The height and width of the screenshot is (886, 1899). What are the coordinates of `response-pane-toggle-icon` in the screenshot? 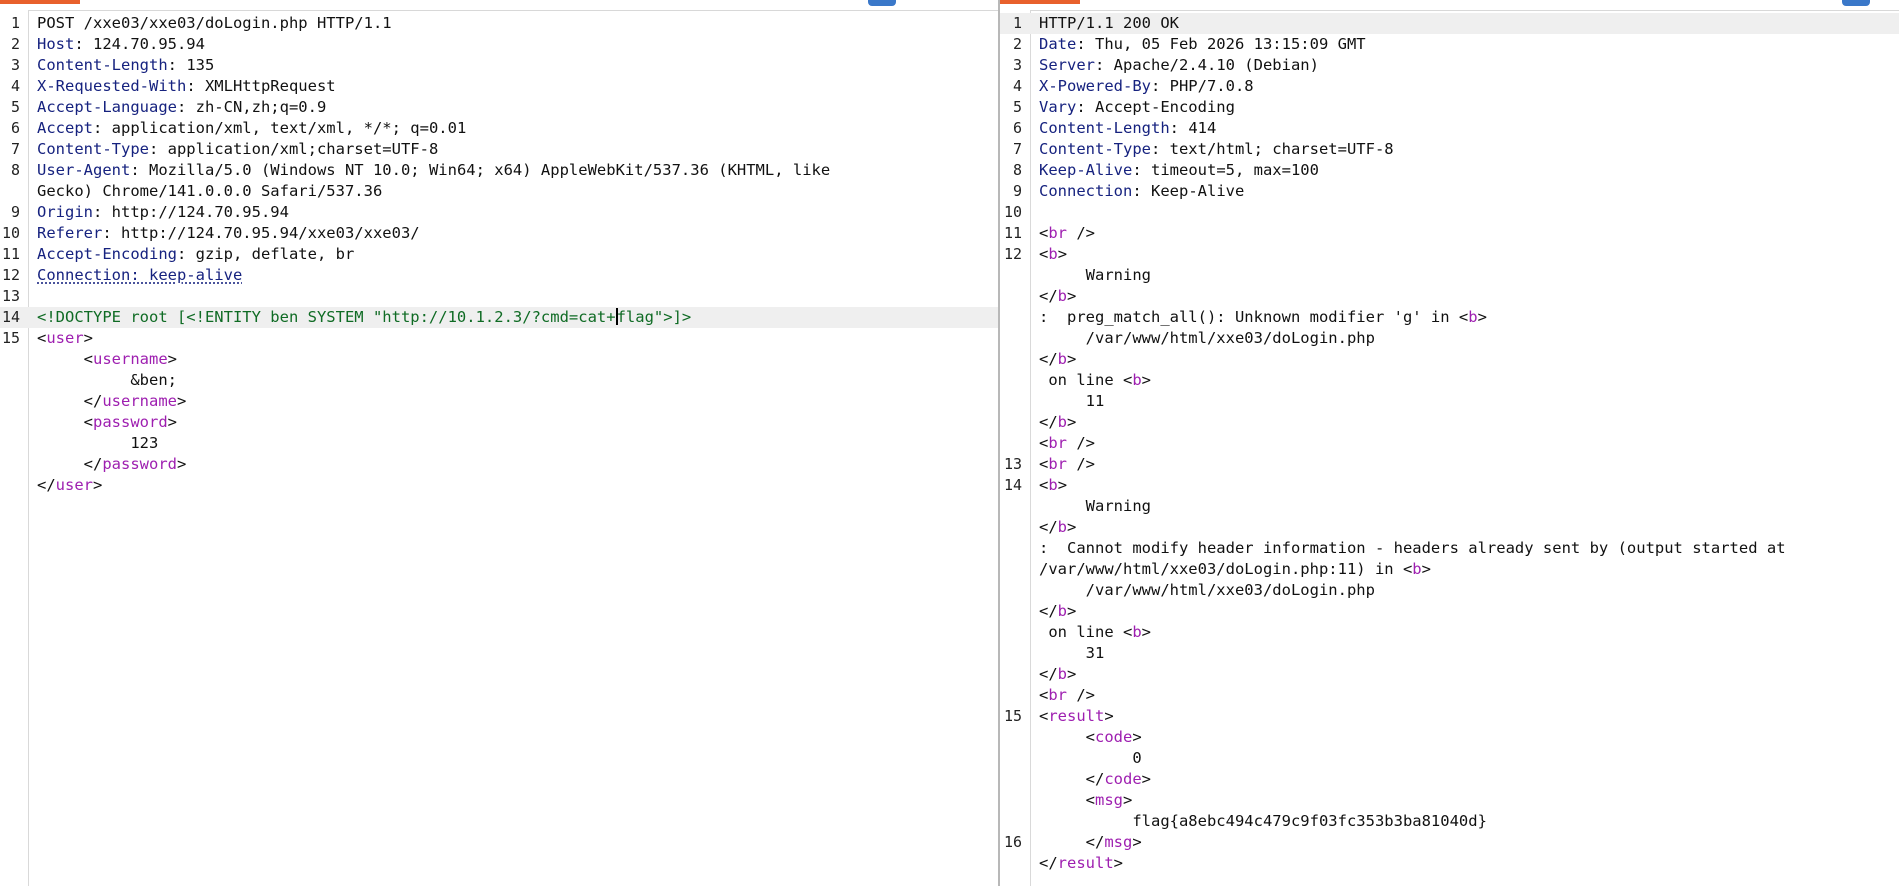 It's located at (1856, 3).